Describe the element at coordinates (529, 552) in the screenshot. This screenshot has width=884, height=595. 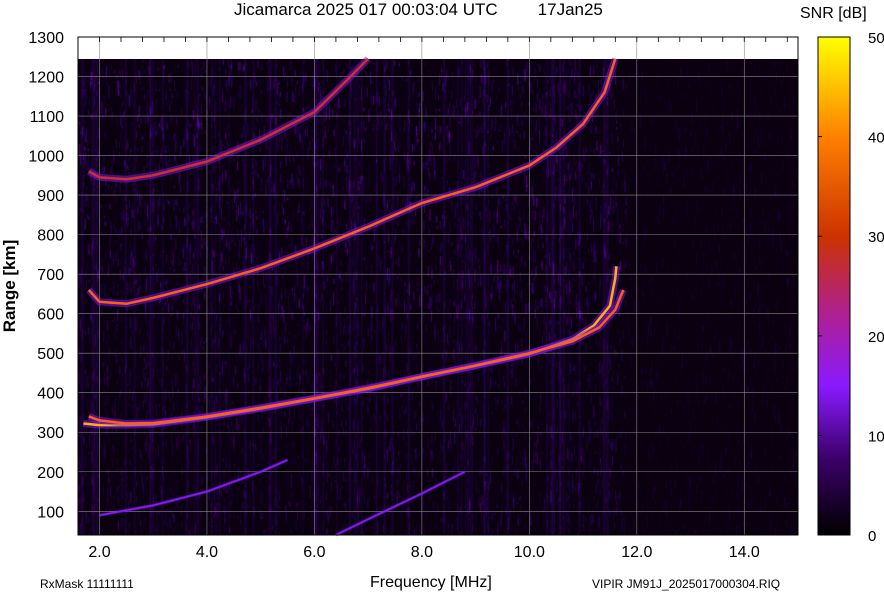
I see `x-tick-label: 10.0` at that location.